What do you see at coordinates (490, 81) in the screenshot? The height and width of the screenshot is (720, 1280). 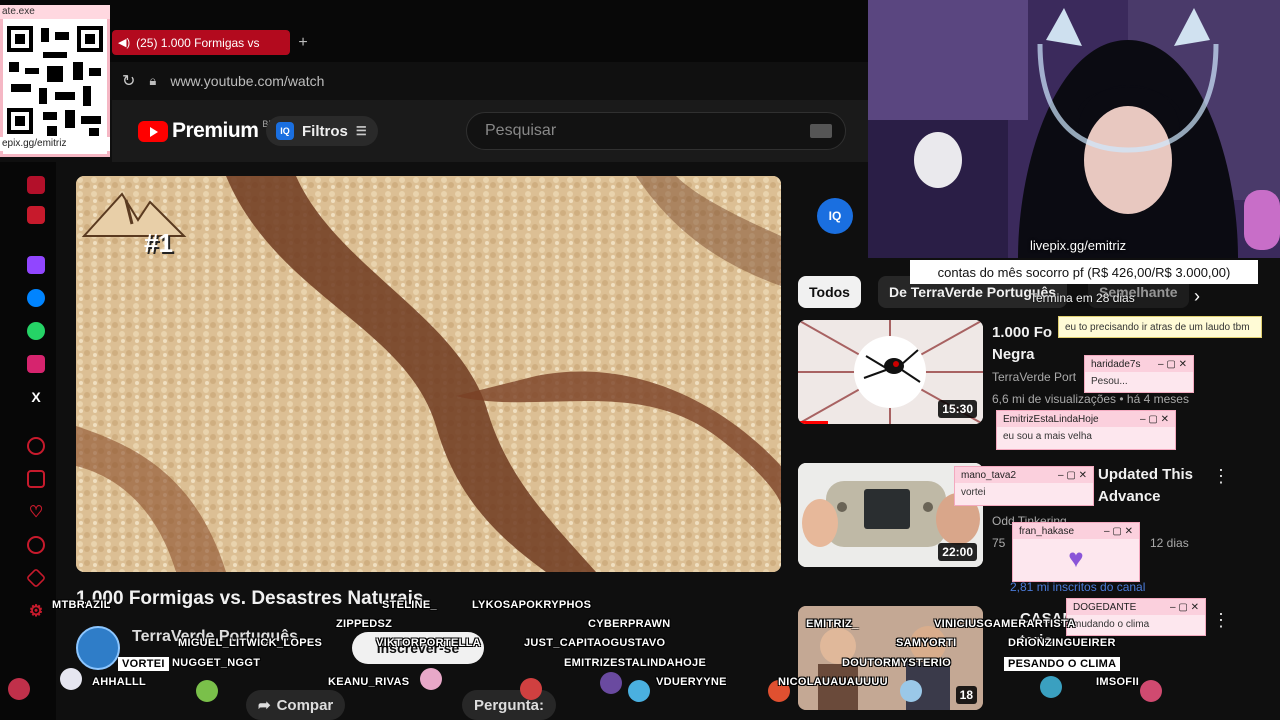 I see `address-bar: ↻ 🔒︎ www.youtube.com/watch` at bounding box center [490, 81].